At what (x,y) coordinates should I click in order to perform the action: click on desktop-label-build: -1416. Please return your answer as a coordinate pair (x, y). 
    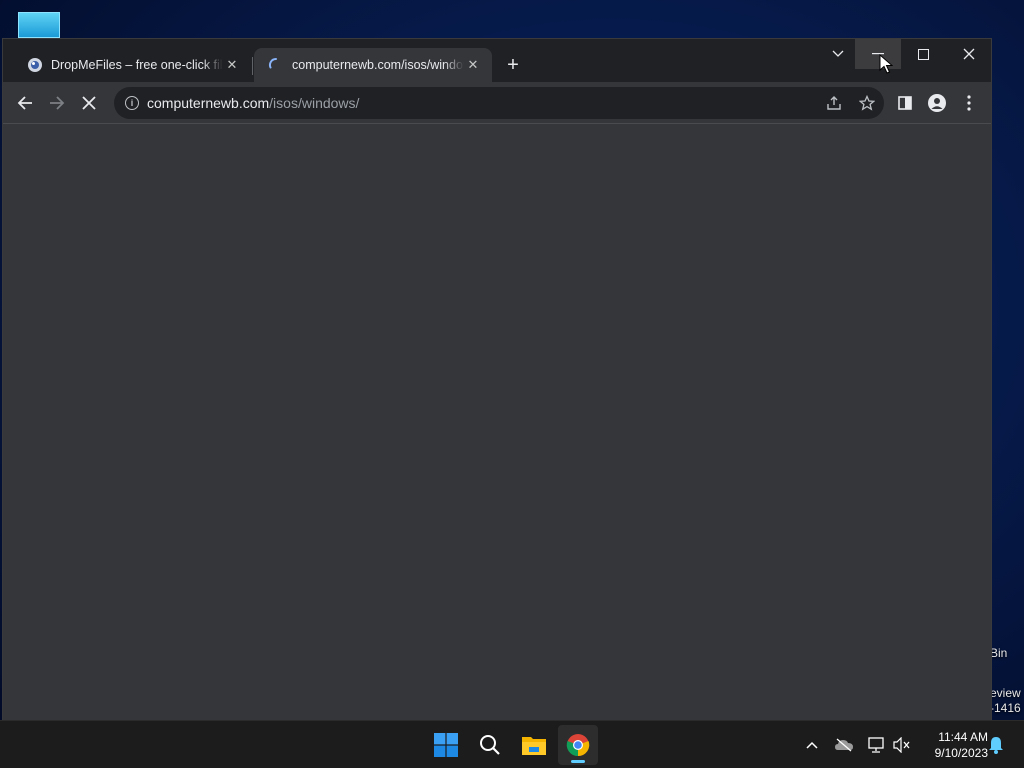
    Looking at the image, I should click on (1005, 708).